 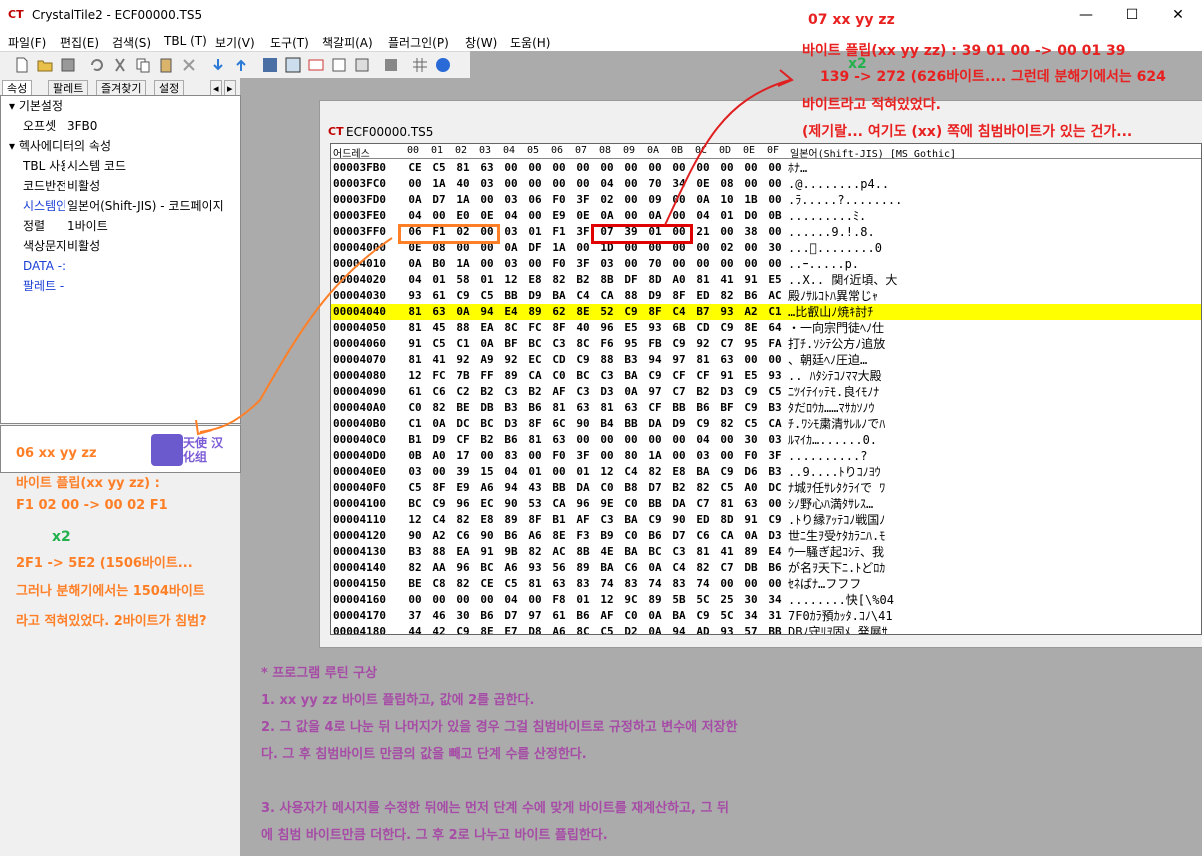 I want to click on help-icon, so click(x=443, y=65).